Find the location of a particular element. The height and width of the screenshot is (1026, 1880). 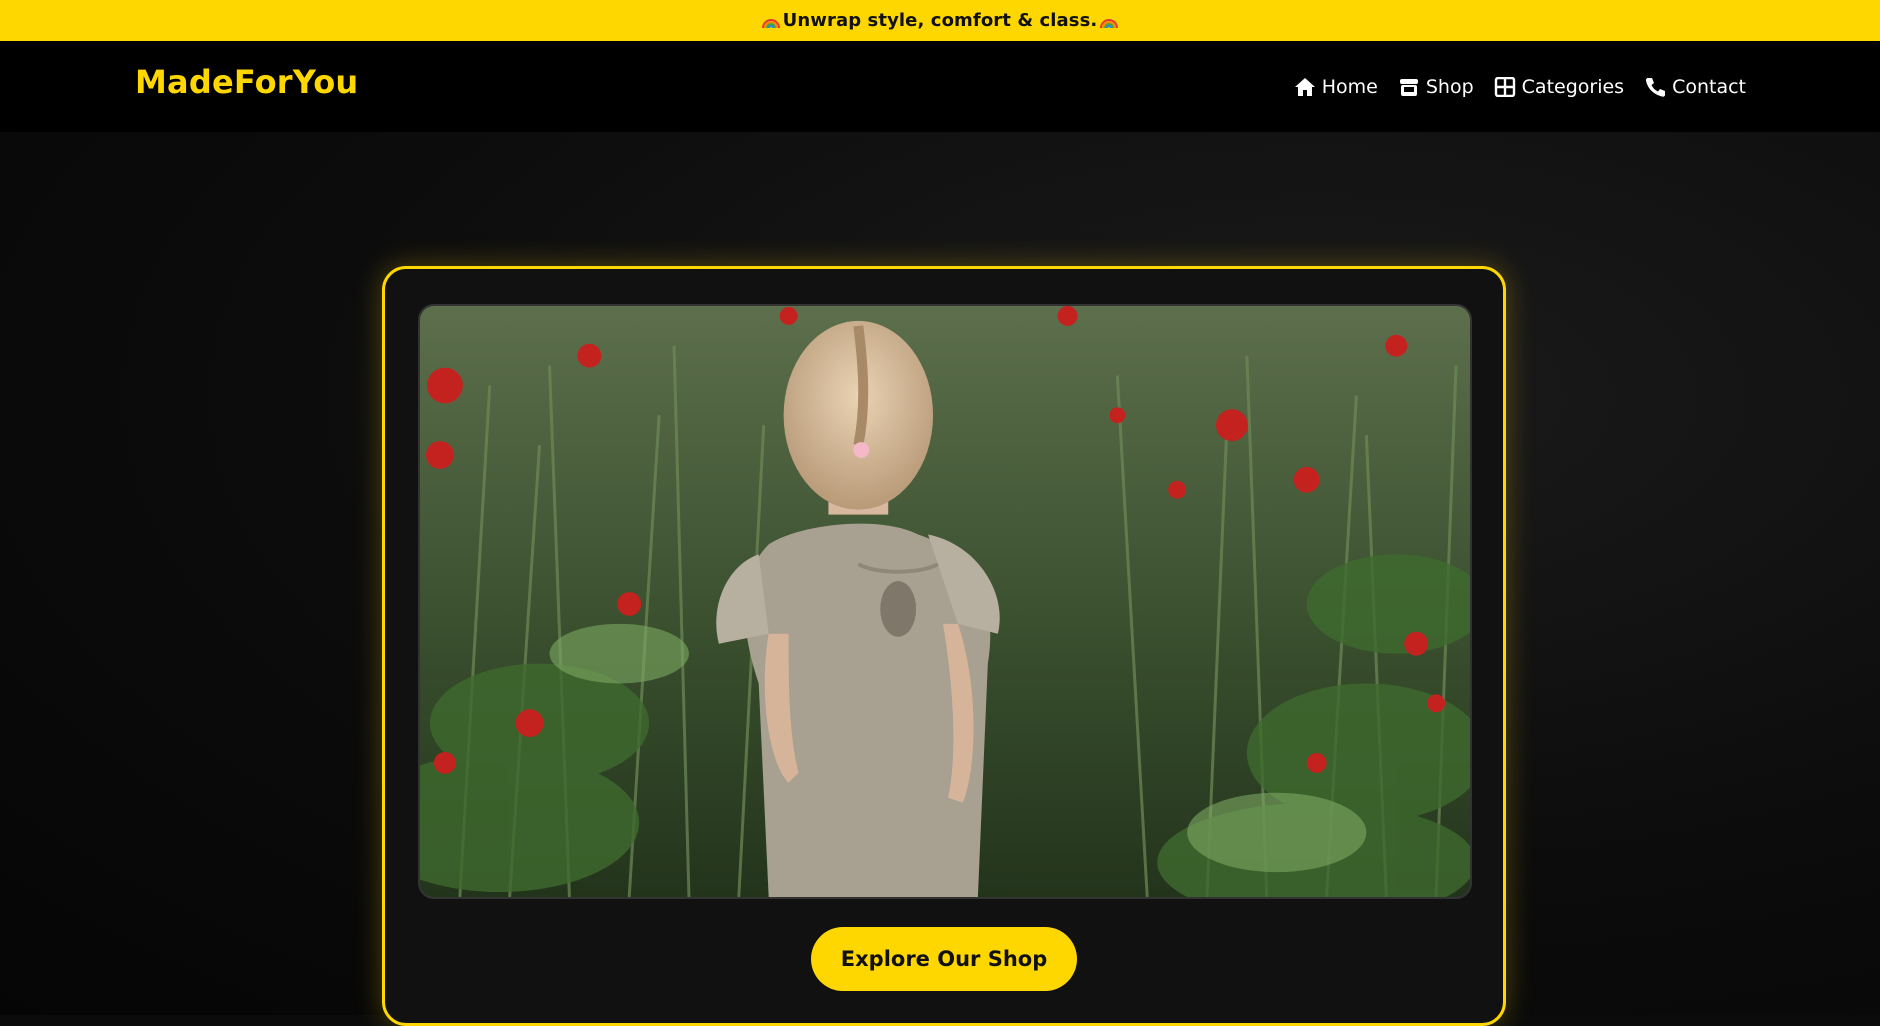

navbar: MadeForYou Home Shop Categories Contact is located at coordinates (940, 86).